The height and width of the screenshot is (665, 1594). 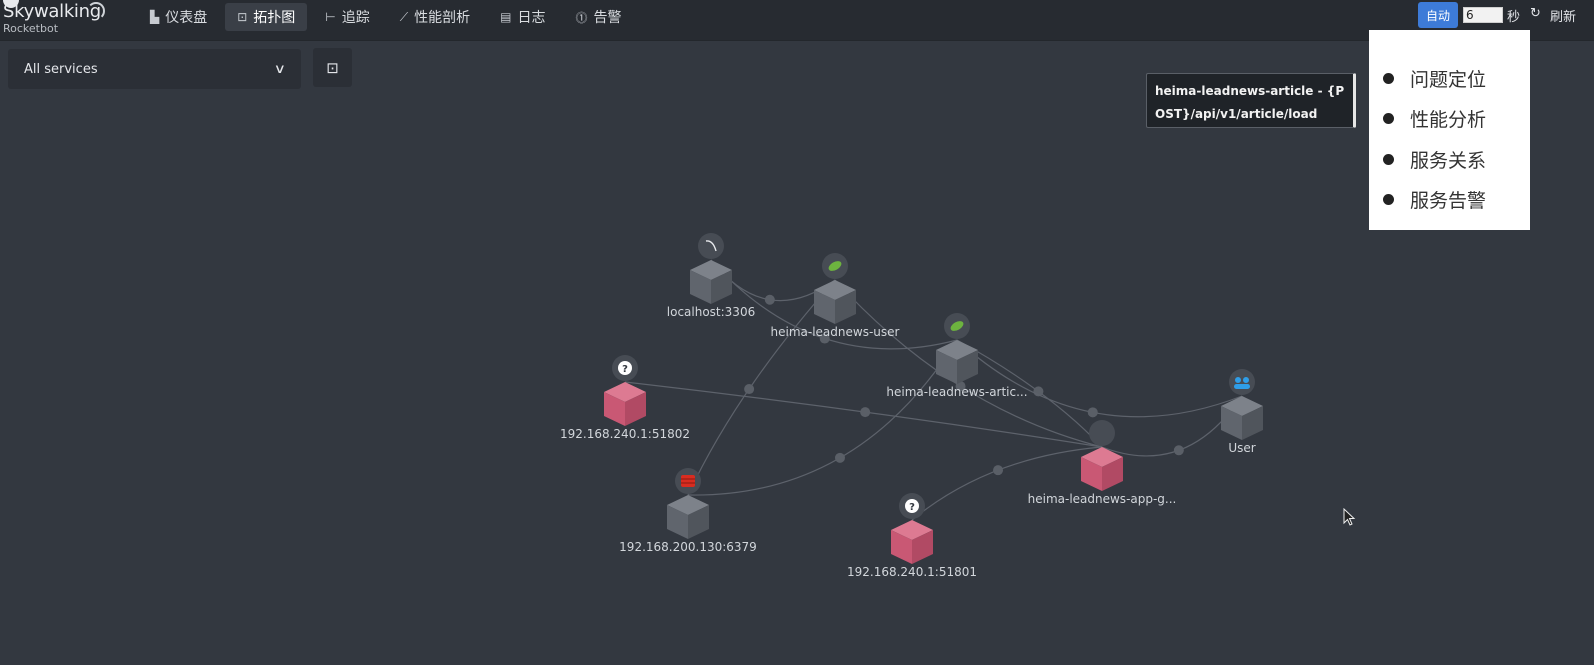 What do you see at coordinates (1448, 79) in the screenshot?
I see `menu-item-label: 问题定位` at bounding box center [1448, 79].